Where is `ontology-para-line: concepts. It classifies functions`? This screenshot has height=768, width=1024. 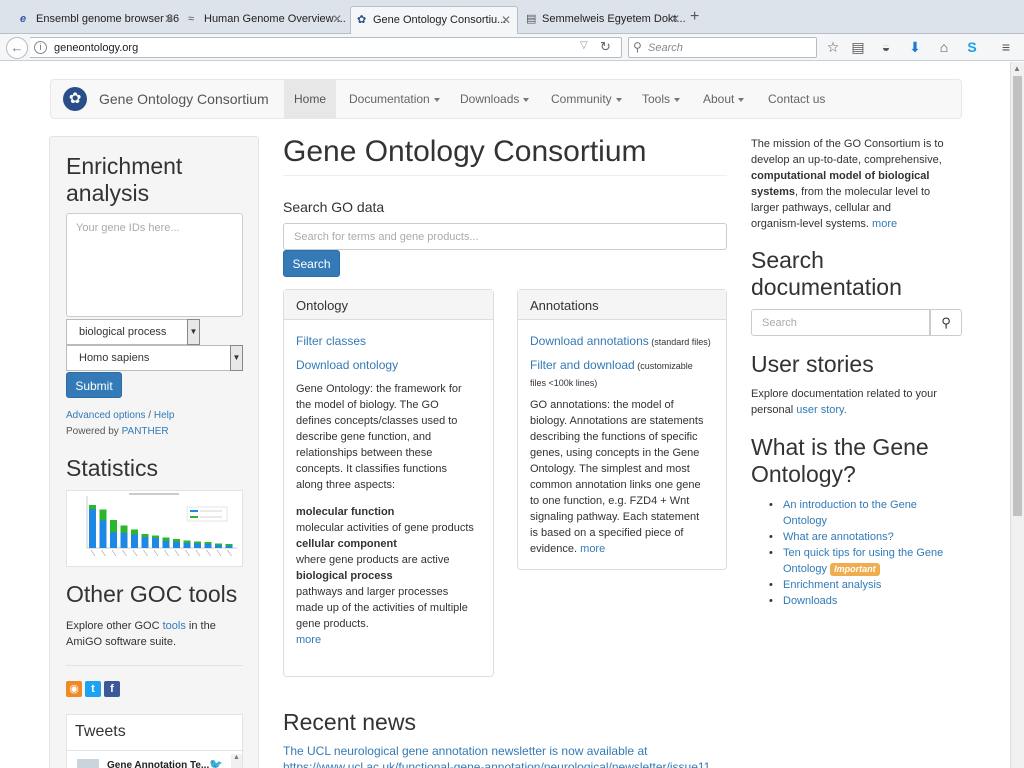
ontology-para-line: concepts. It classifies functions is located at coordinates (372, 469).